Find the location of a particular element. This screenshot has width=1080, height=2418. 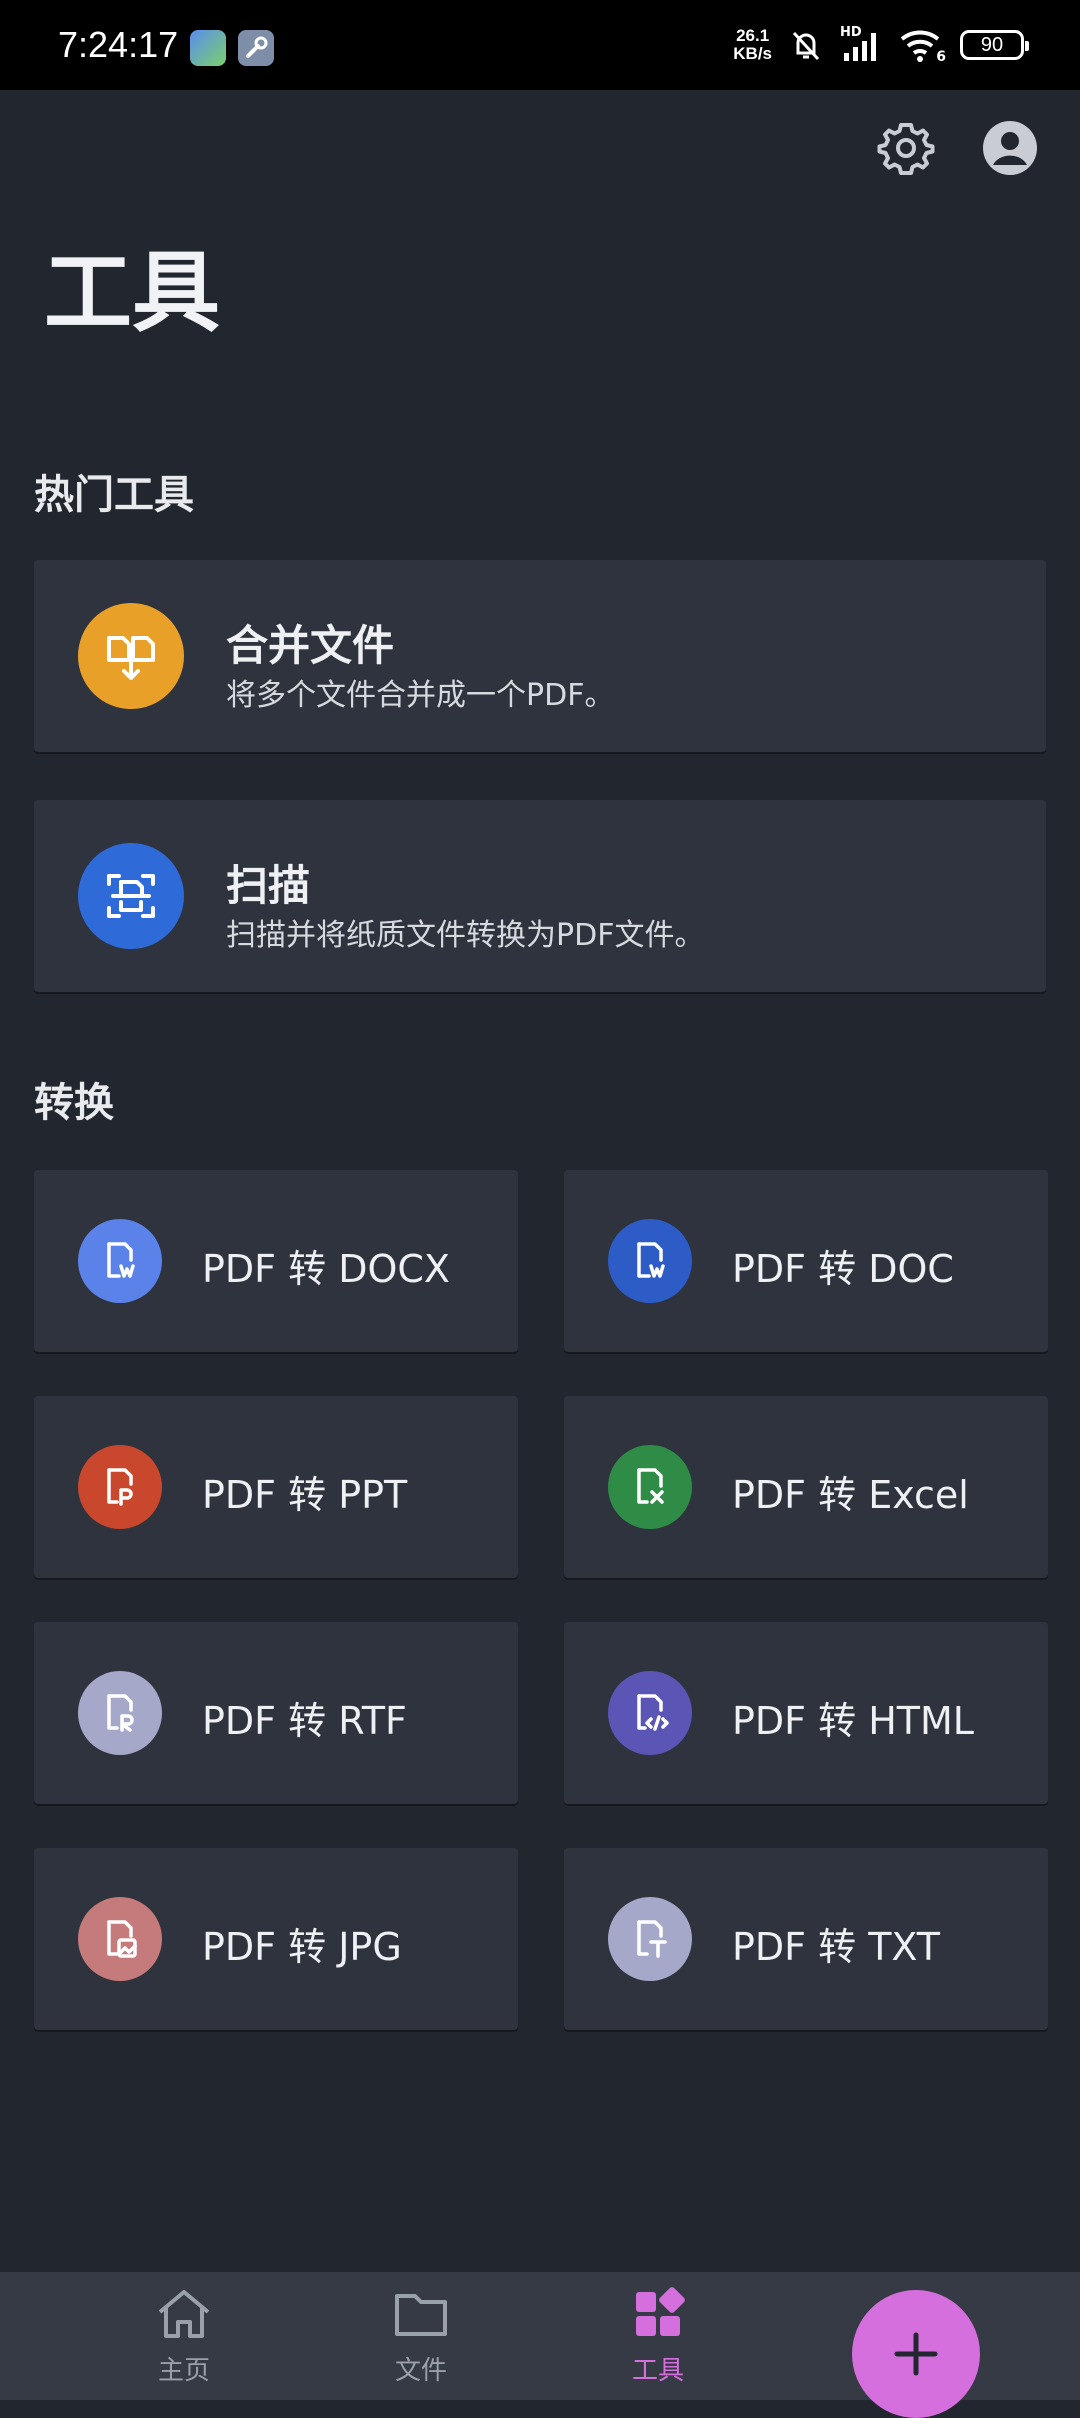

pdf-to-html-card: PDF 转 HTML is located at coordinates (806, 1713).